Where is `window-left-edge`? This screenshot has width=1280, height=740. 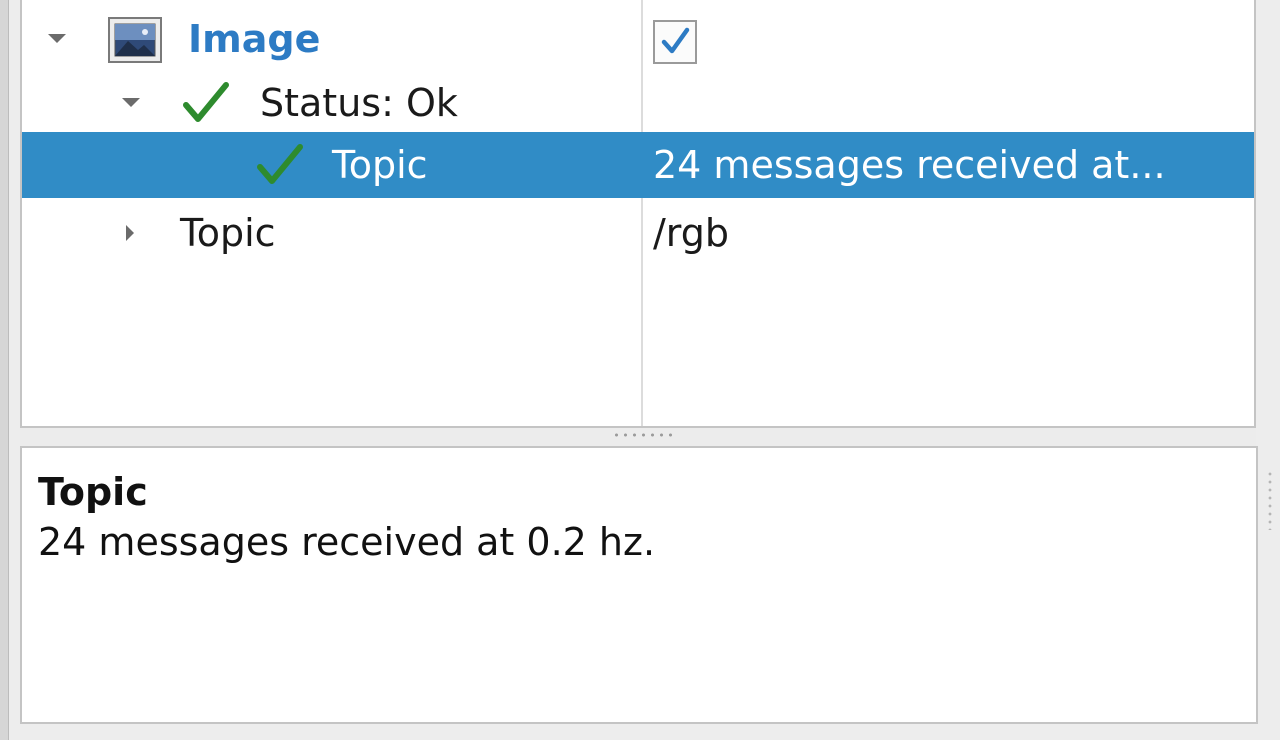 window-left-edge is located at coordinates (4, 370).